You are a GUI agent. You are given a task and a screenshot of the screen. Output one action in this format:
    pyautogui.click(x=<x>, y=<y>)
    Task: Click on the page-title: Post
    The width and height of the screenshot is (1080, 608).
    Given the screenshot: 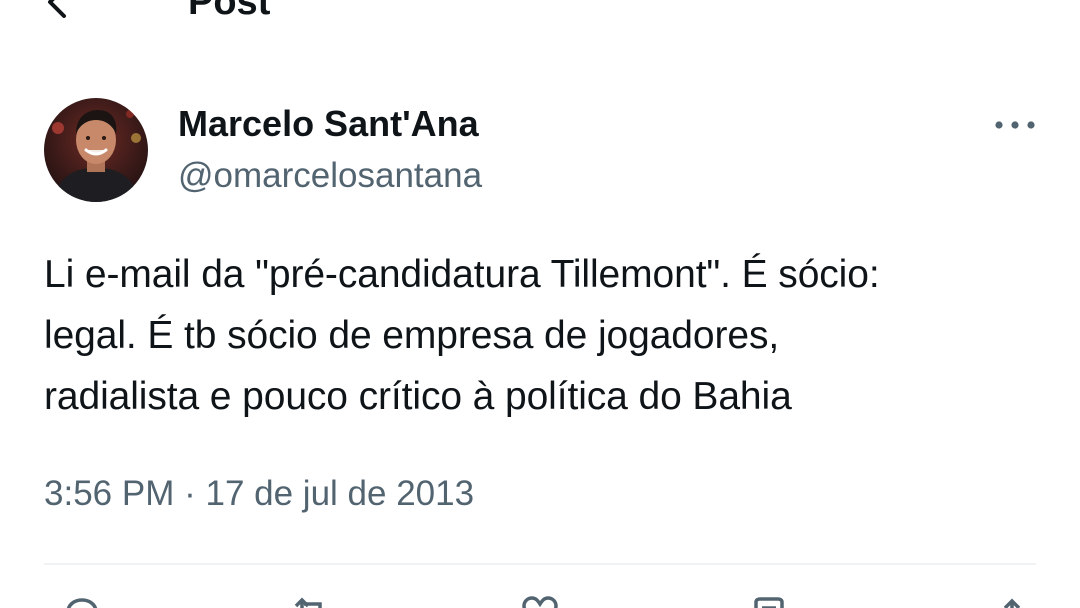 What is the action you would take?
    pyautogui.click(x=229, y=11)
    